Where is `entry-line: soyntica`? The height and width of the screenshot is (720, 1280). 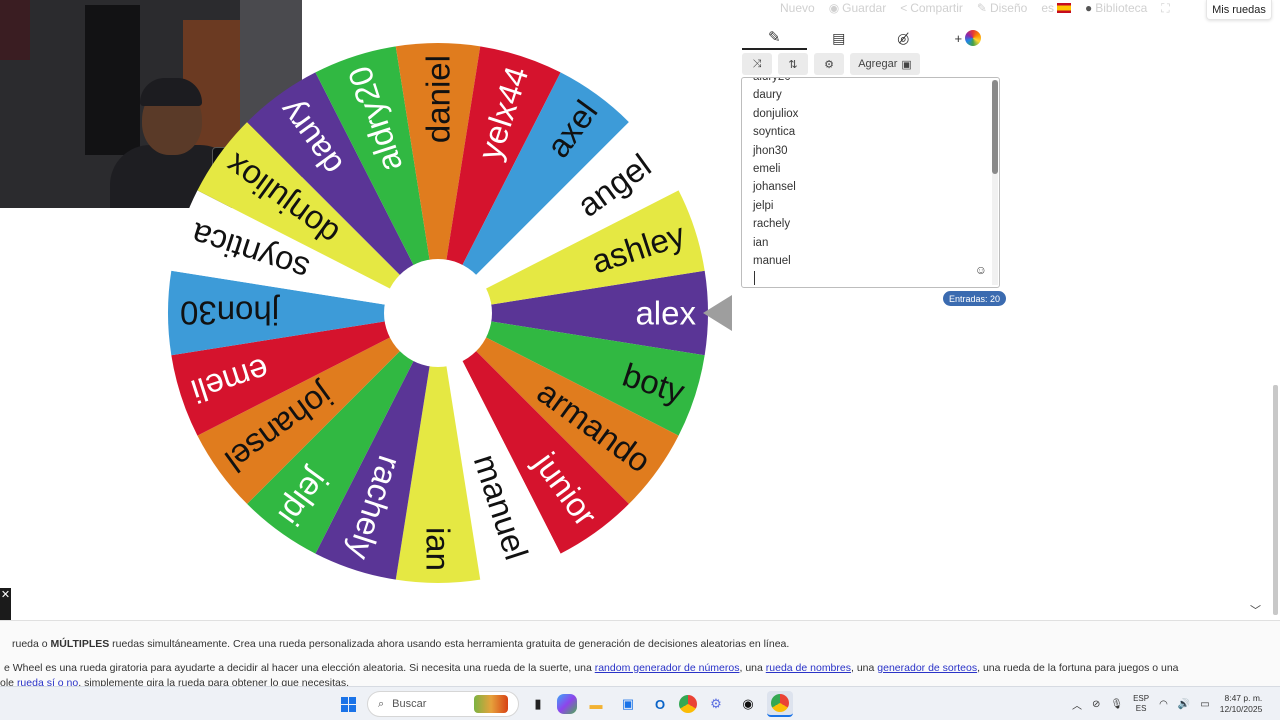
entry-line: soyntica is located at coordinates (774, 132).